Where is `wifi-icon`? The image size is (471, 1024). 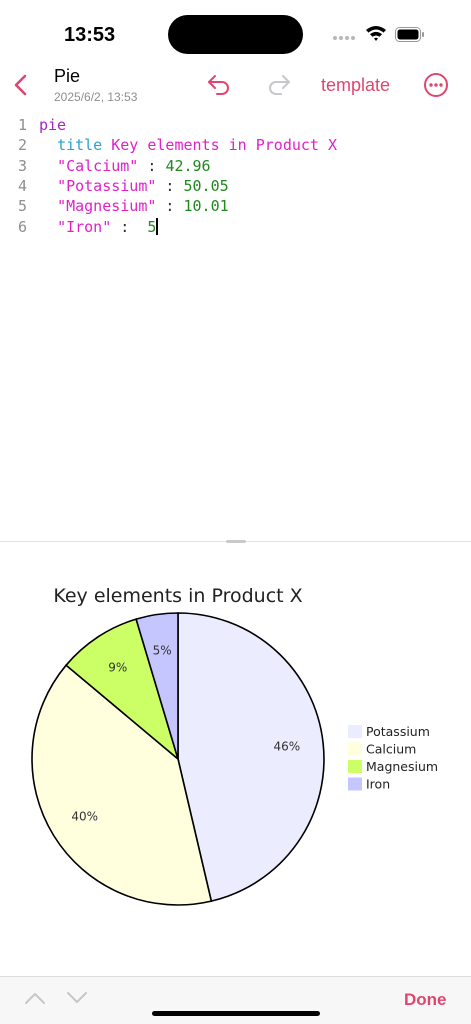 wifi-icon is located at coordinates (376, 33).